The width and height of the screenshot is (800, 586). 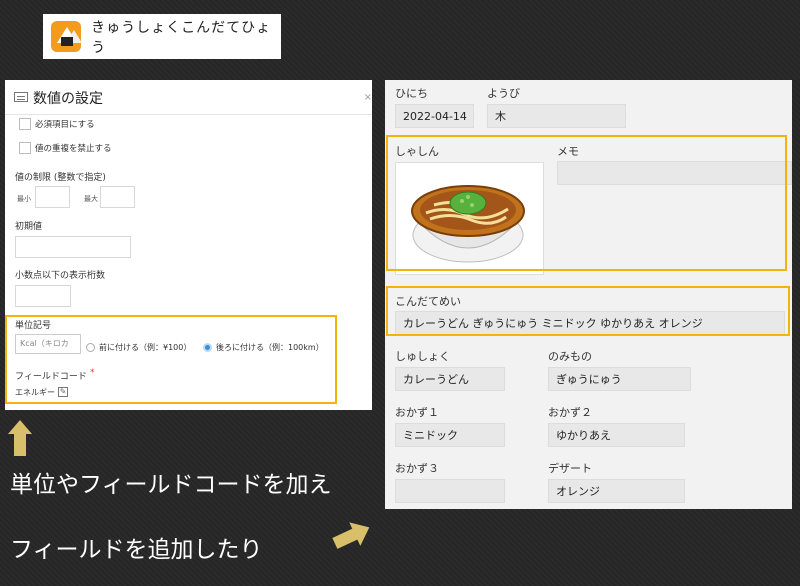 I want to click on required-checkbox, so click(x=25, y=124).